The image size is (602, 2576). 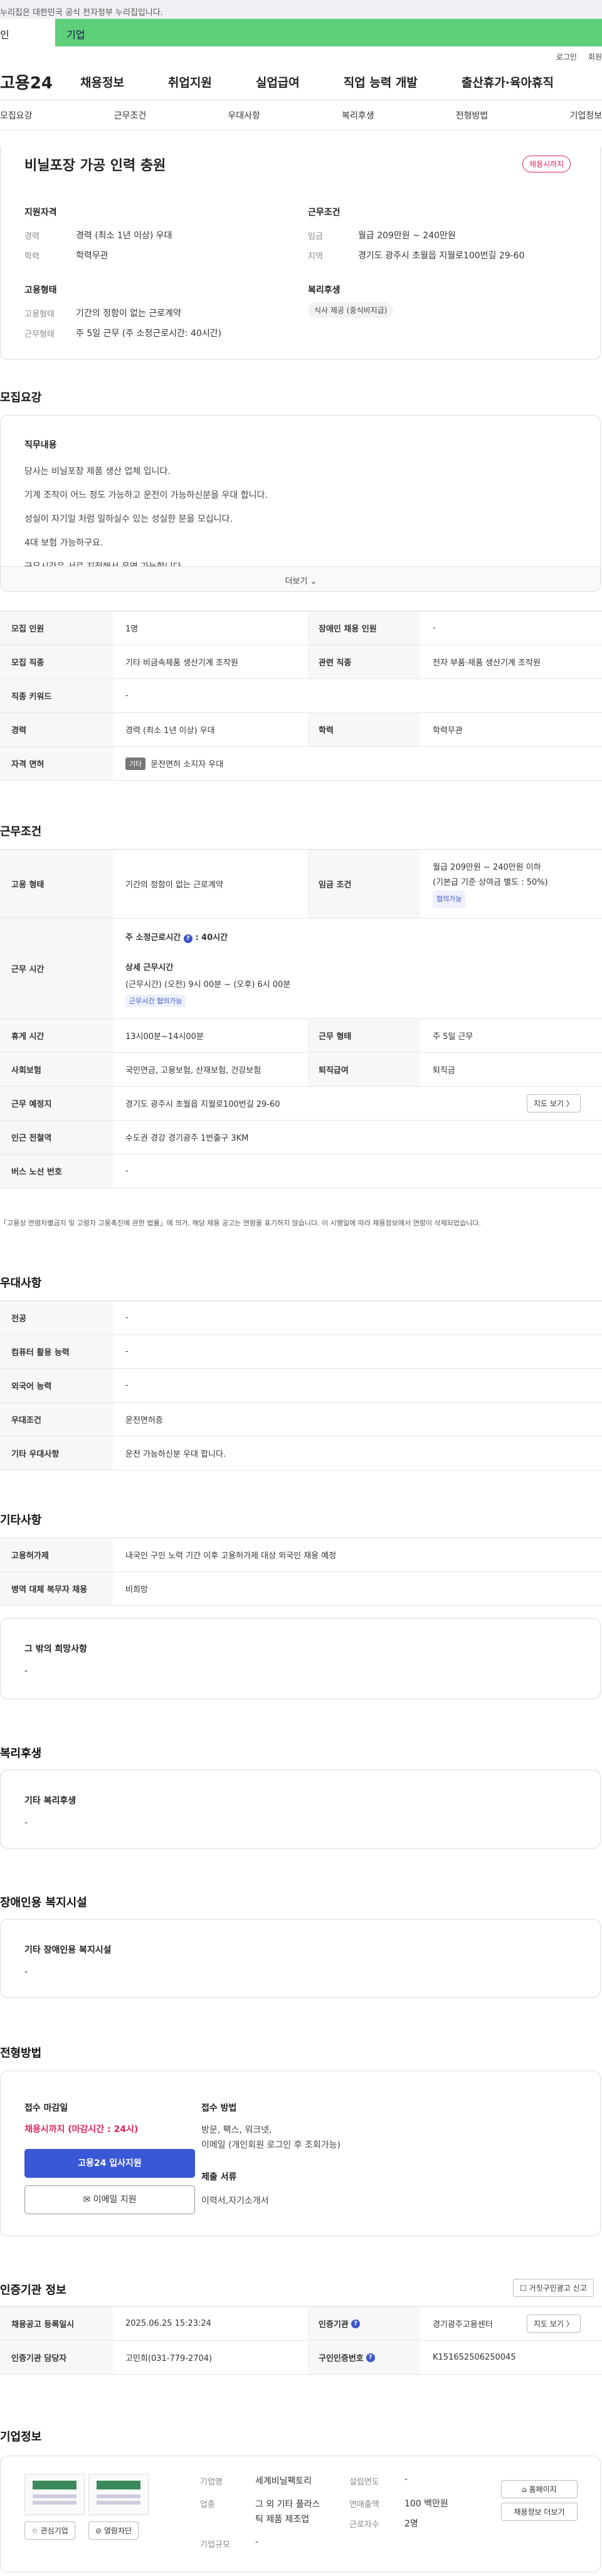 I want to click on snb-welfare: 복리후생, so click(x=358, y=115).